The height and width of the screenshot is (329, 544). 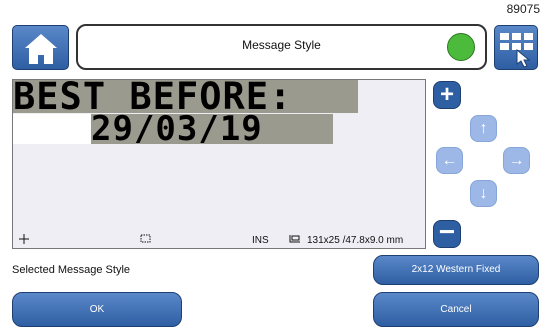 I want to click on arrow-left-icon: ←, so click(x=449, y=160).